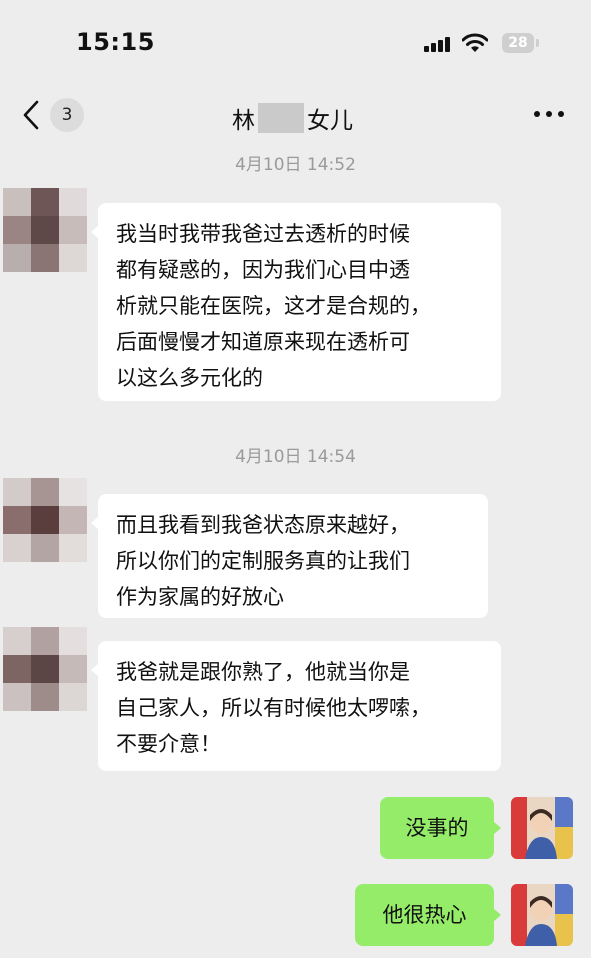  I want to click on chat-title-prefix: 林, so click(243, 121).